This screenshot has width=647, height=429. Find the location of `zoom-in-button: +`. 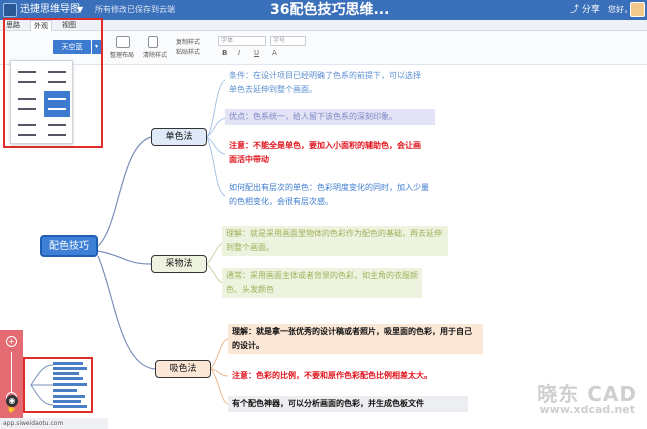

zoom-in-button: + is located at coordinates (11, 341).